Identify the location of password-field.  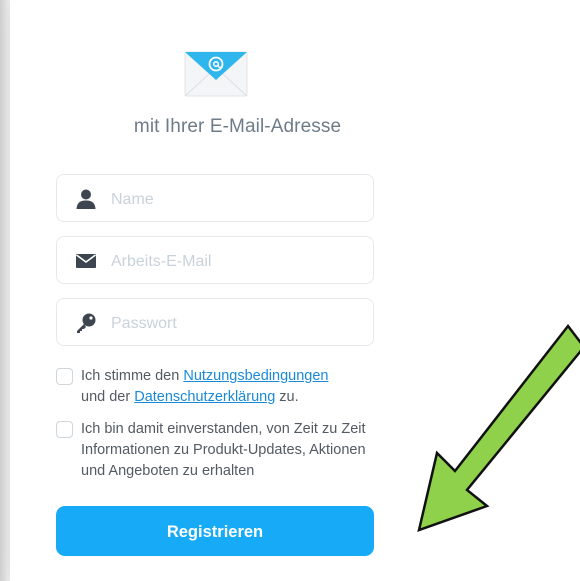
(215, 322).